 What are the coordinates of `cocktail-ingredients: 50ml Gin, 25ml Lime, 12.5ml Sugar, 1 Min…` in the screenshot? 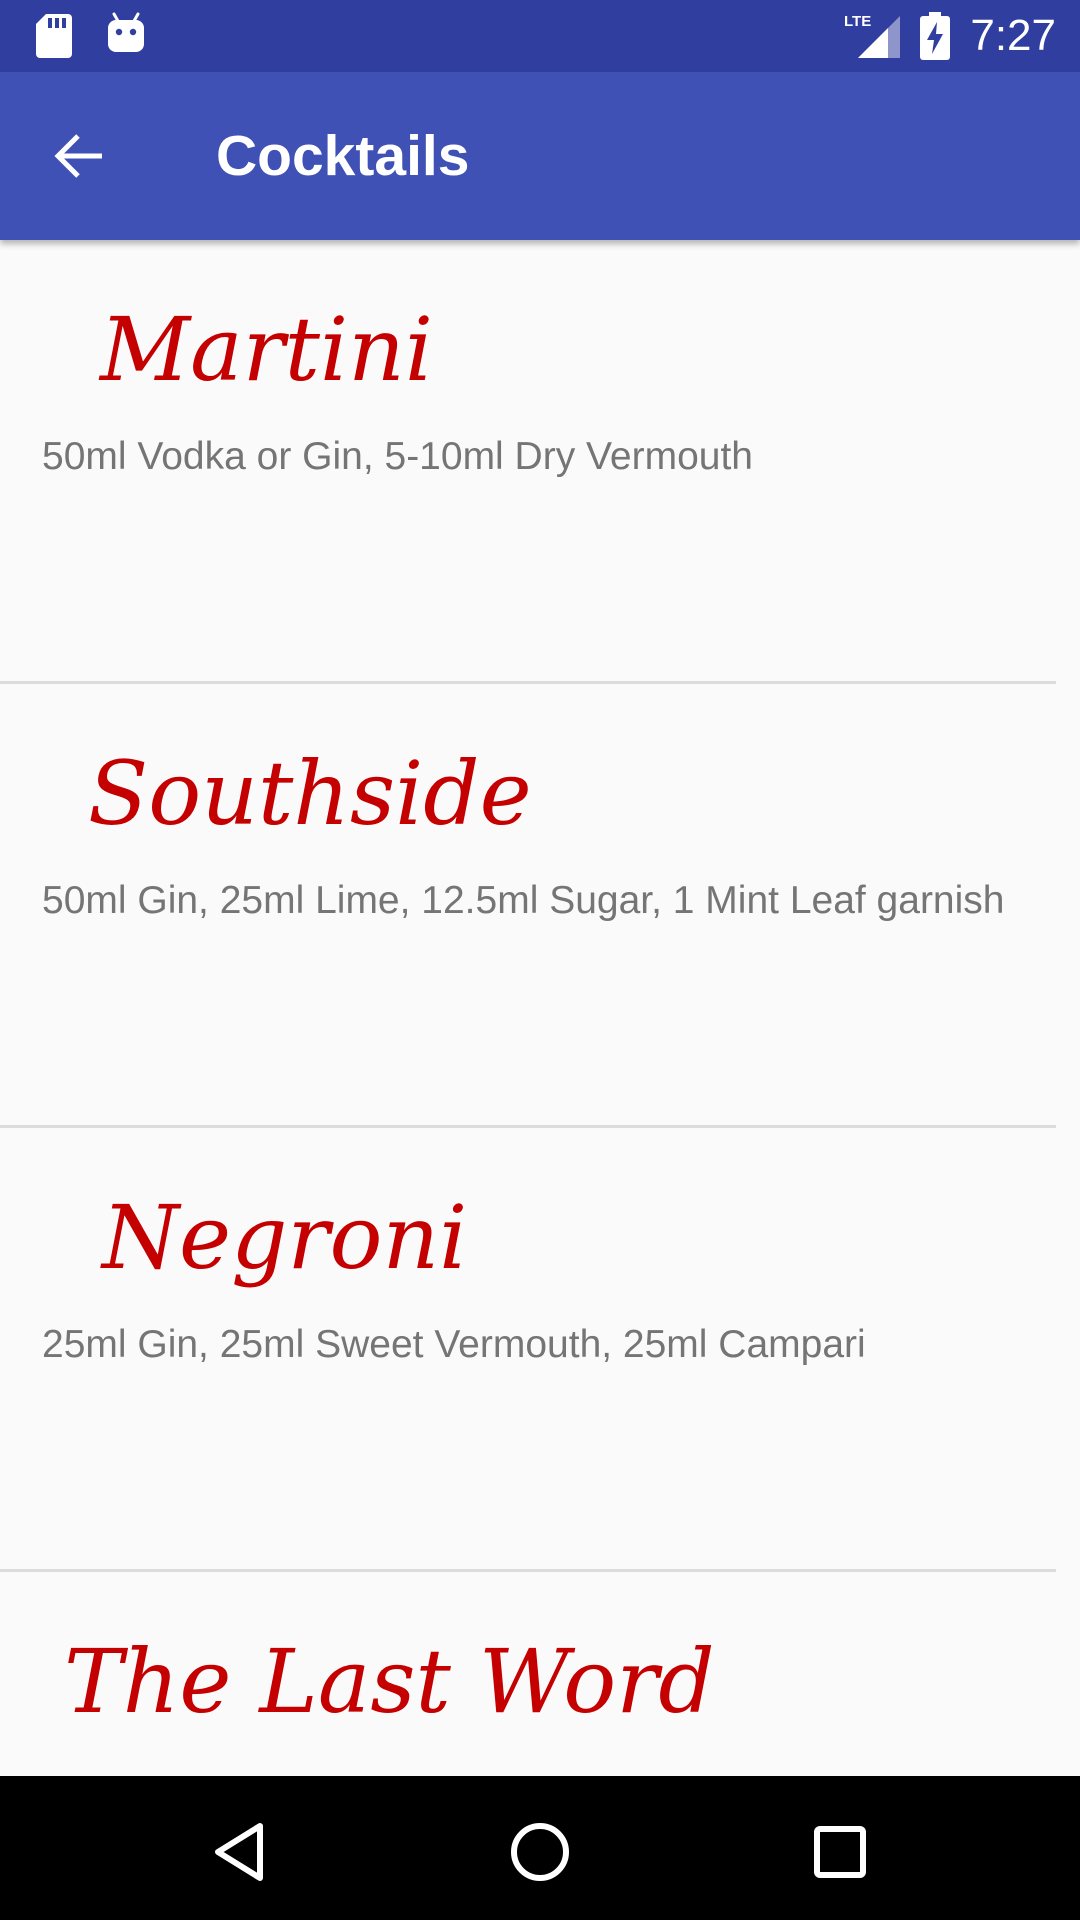 It's located at (523, 900).